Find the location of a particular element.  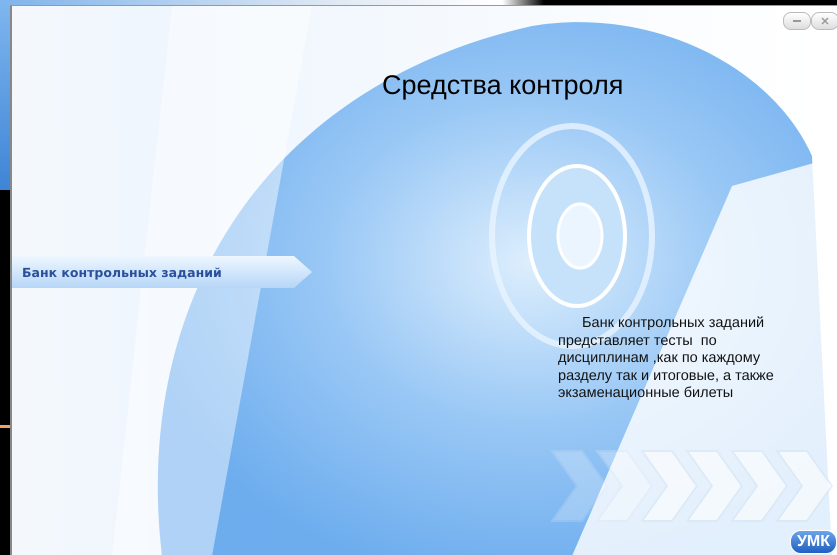

page-heading: Средства контроля is located at coordinates (503, 85).